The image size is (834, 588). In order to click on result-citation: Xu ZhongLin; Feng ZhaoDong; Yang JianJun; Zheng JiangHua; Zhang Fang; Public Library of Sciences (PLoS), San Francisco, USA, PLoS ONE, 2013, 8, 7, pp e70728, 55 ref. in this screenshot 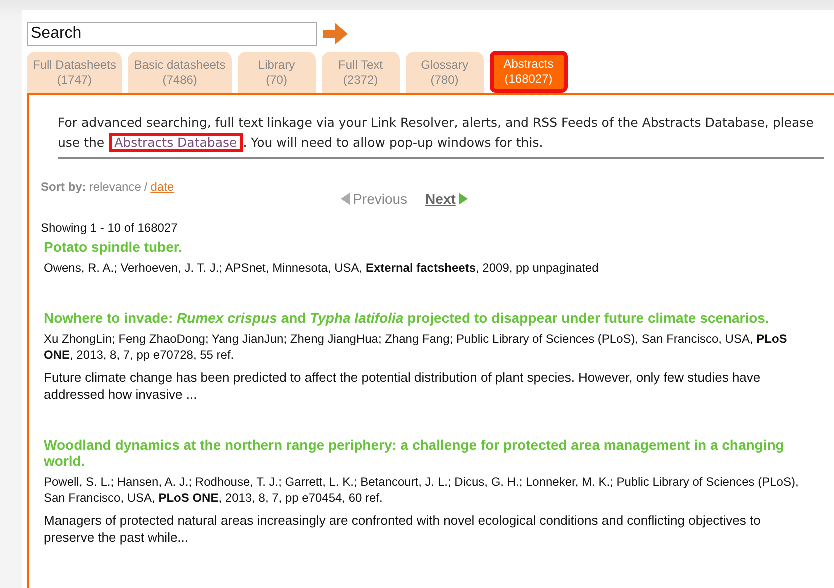, I will do `click(416, 347)`.